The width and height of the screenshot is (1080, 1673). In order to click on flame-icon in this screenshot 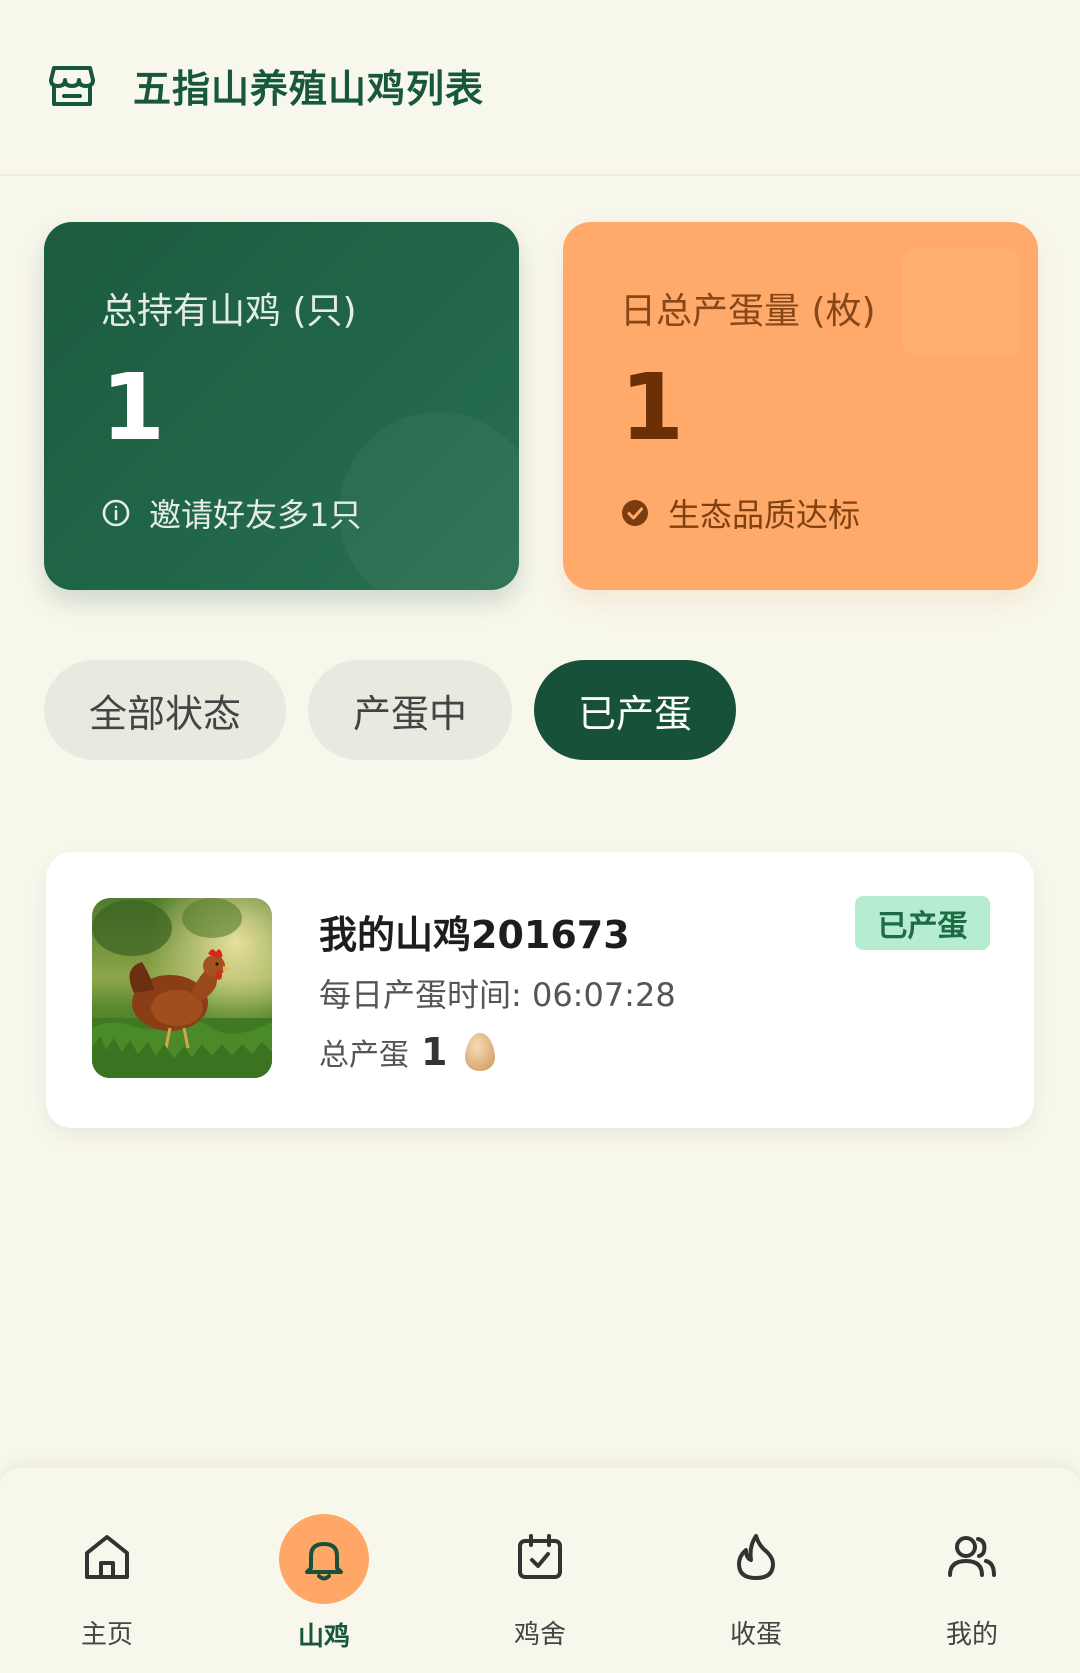, I will do `click(756, 1557)`.